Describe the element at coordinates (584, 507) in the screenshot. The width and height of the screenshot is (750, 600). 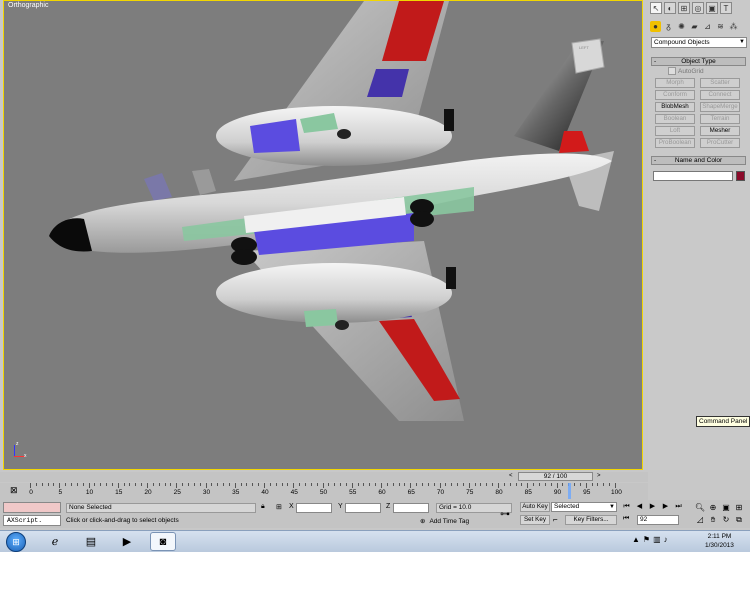
I see `key-selection-dropdown: Selected ▼` at that location.